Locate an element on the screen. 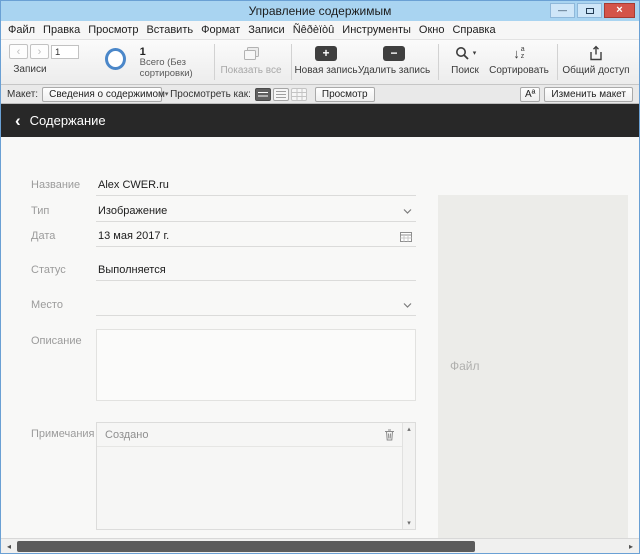  calendar-icon is located at coordinates (406, 236).